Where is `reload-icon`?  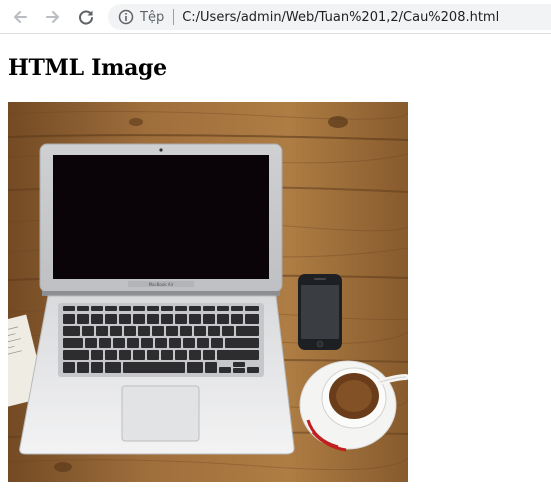 reload-icon is located at coordinates (86, 17).